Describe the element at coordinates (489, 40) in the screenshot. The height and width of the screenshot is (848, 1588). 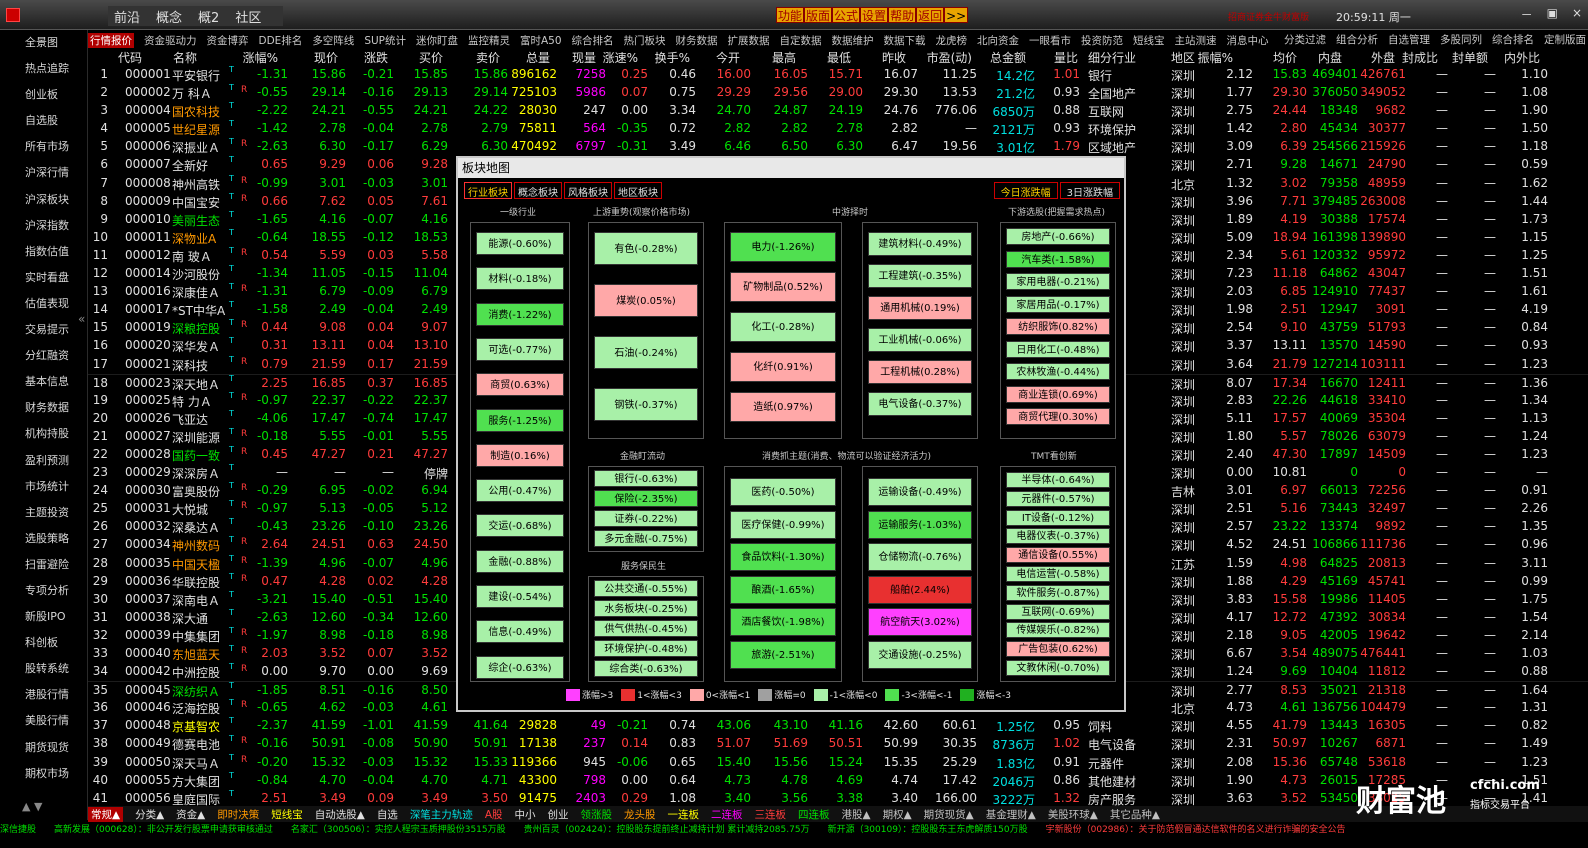
I see `tab: 监控精灵` at that location.